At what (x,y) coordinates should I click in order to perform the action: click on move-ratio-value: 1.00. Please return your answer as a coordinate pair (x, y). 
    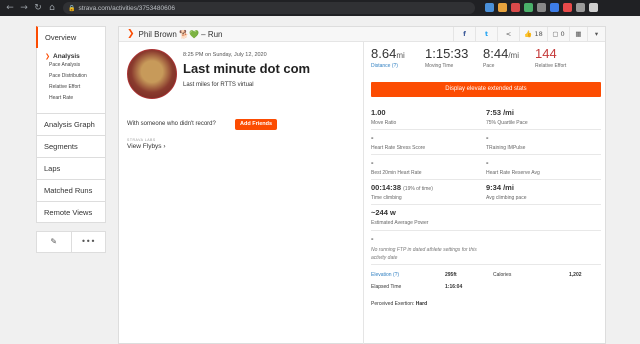
    Looking at the image, I should click on (378, 112).